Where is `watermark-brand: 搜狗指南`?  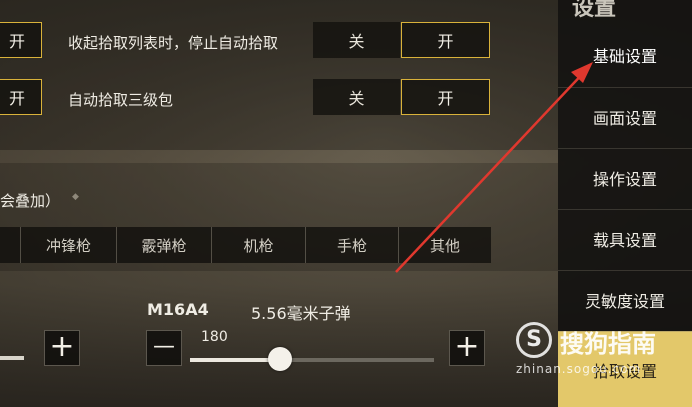 watermark-brand: 搜狗指南 is located at coordinates (608, 344).